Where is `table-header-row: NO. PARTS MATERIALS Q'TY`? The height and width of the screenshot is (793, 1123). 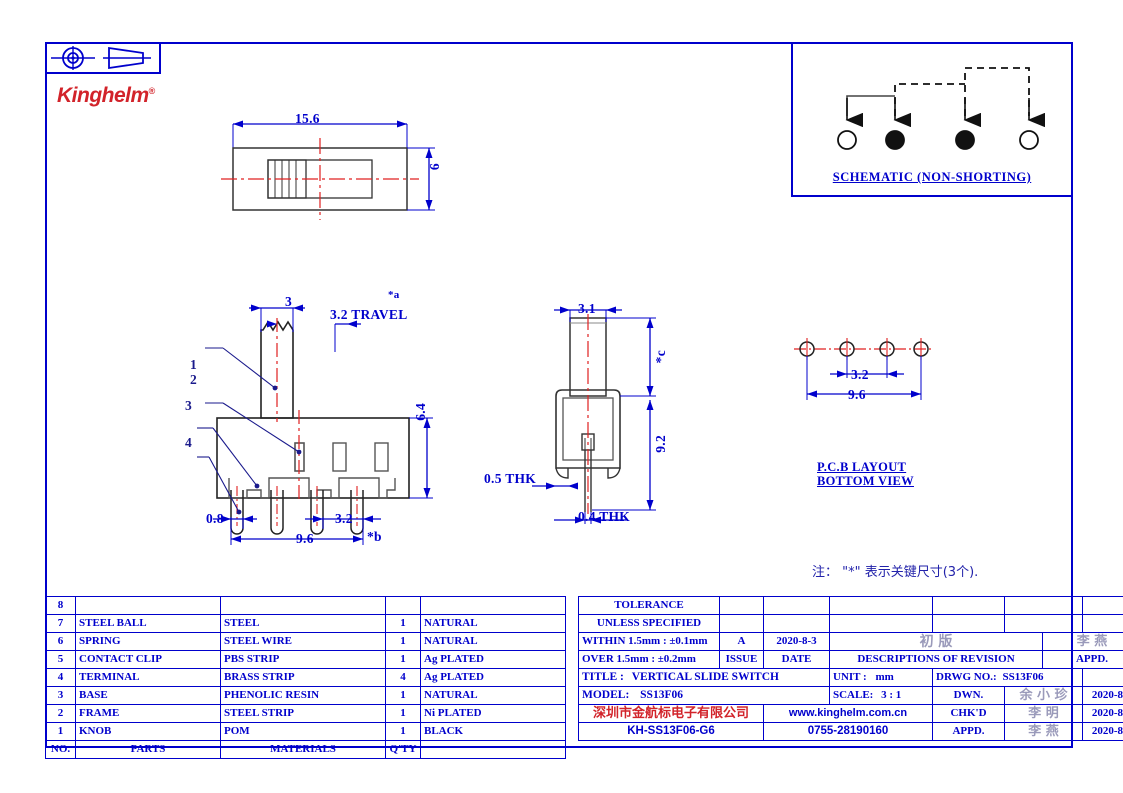
table-header-row: NO. PARTS MATERIALS Q'TY is located at coordinates (584, 749).